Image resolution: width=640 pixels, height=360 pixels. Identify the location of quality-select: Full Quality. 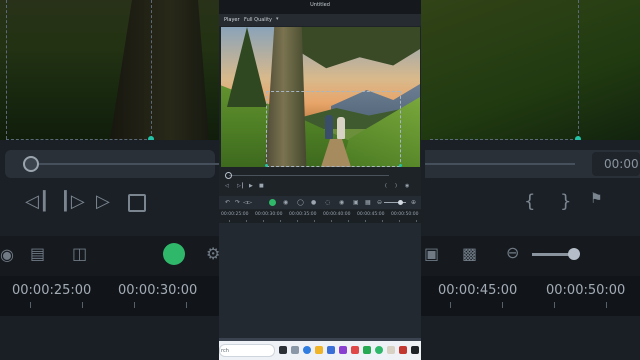
(258, 20).